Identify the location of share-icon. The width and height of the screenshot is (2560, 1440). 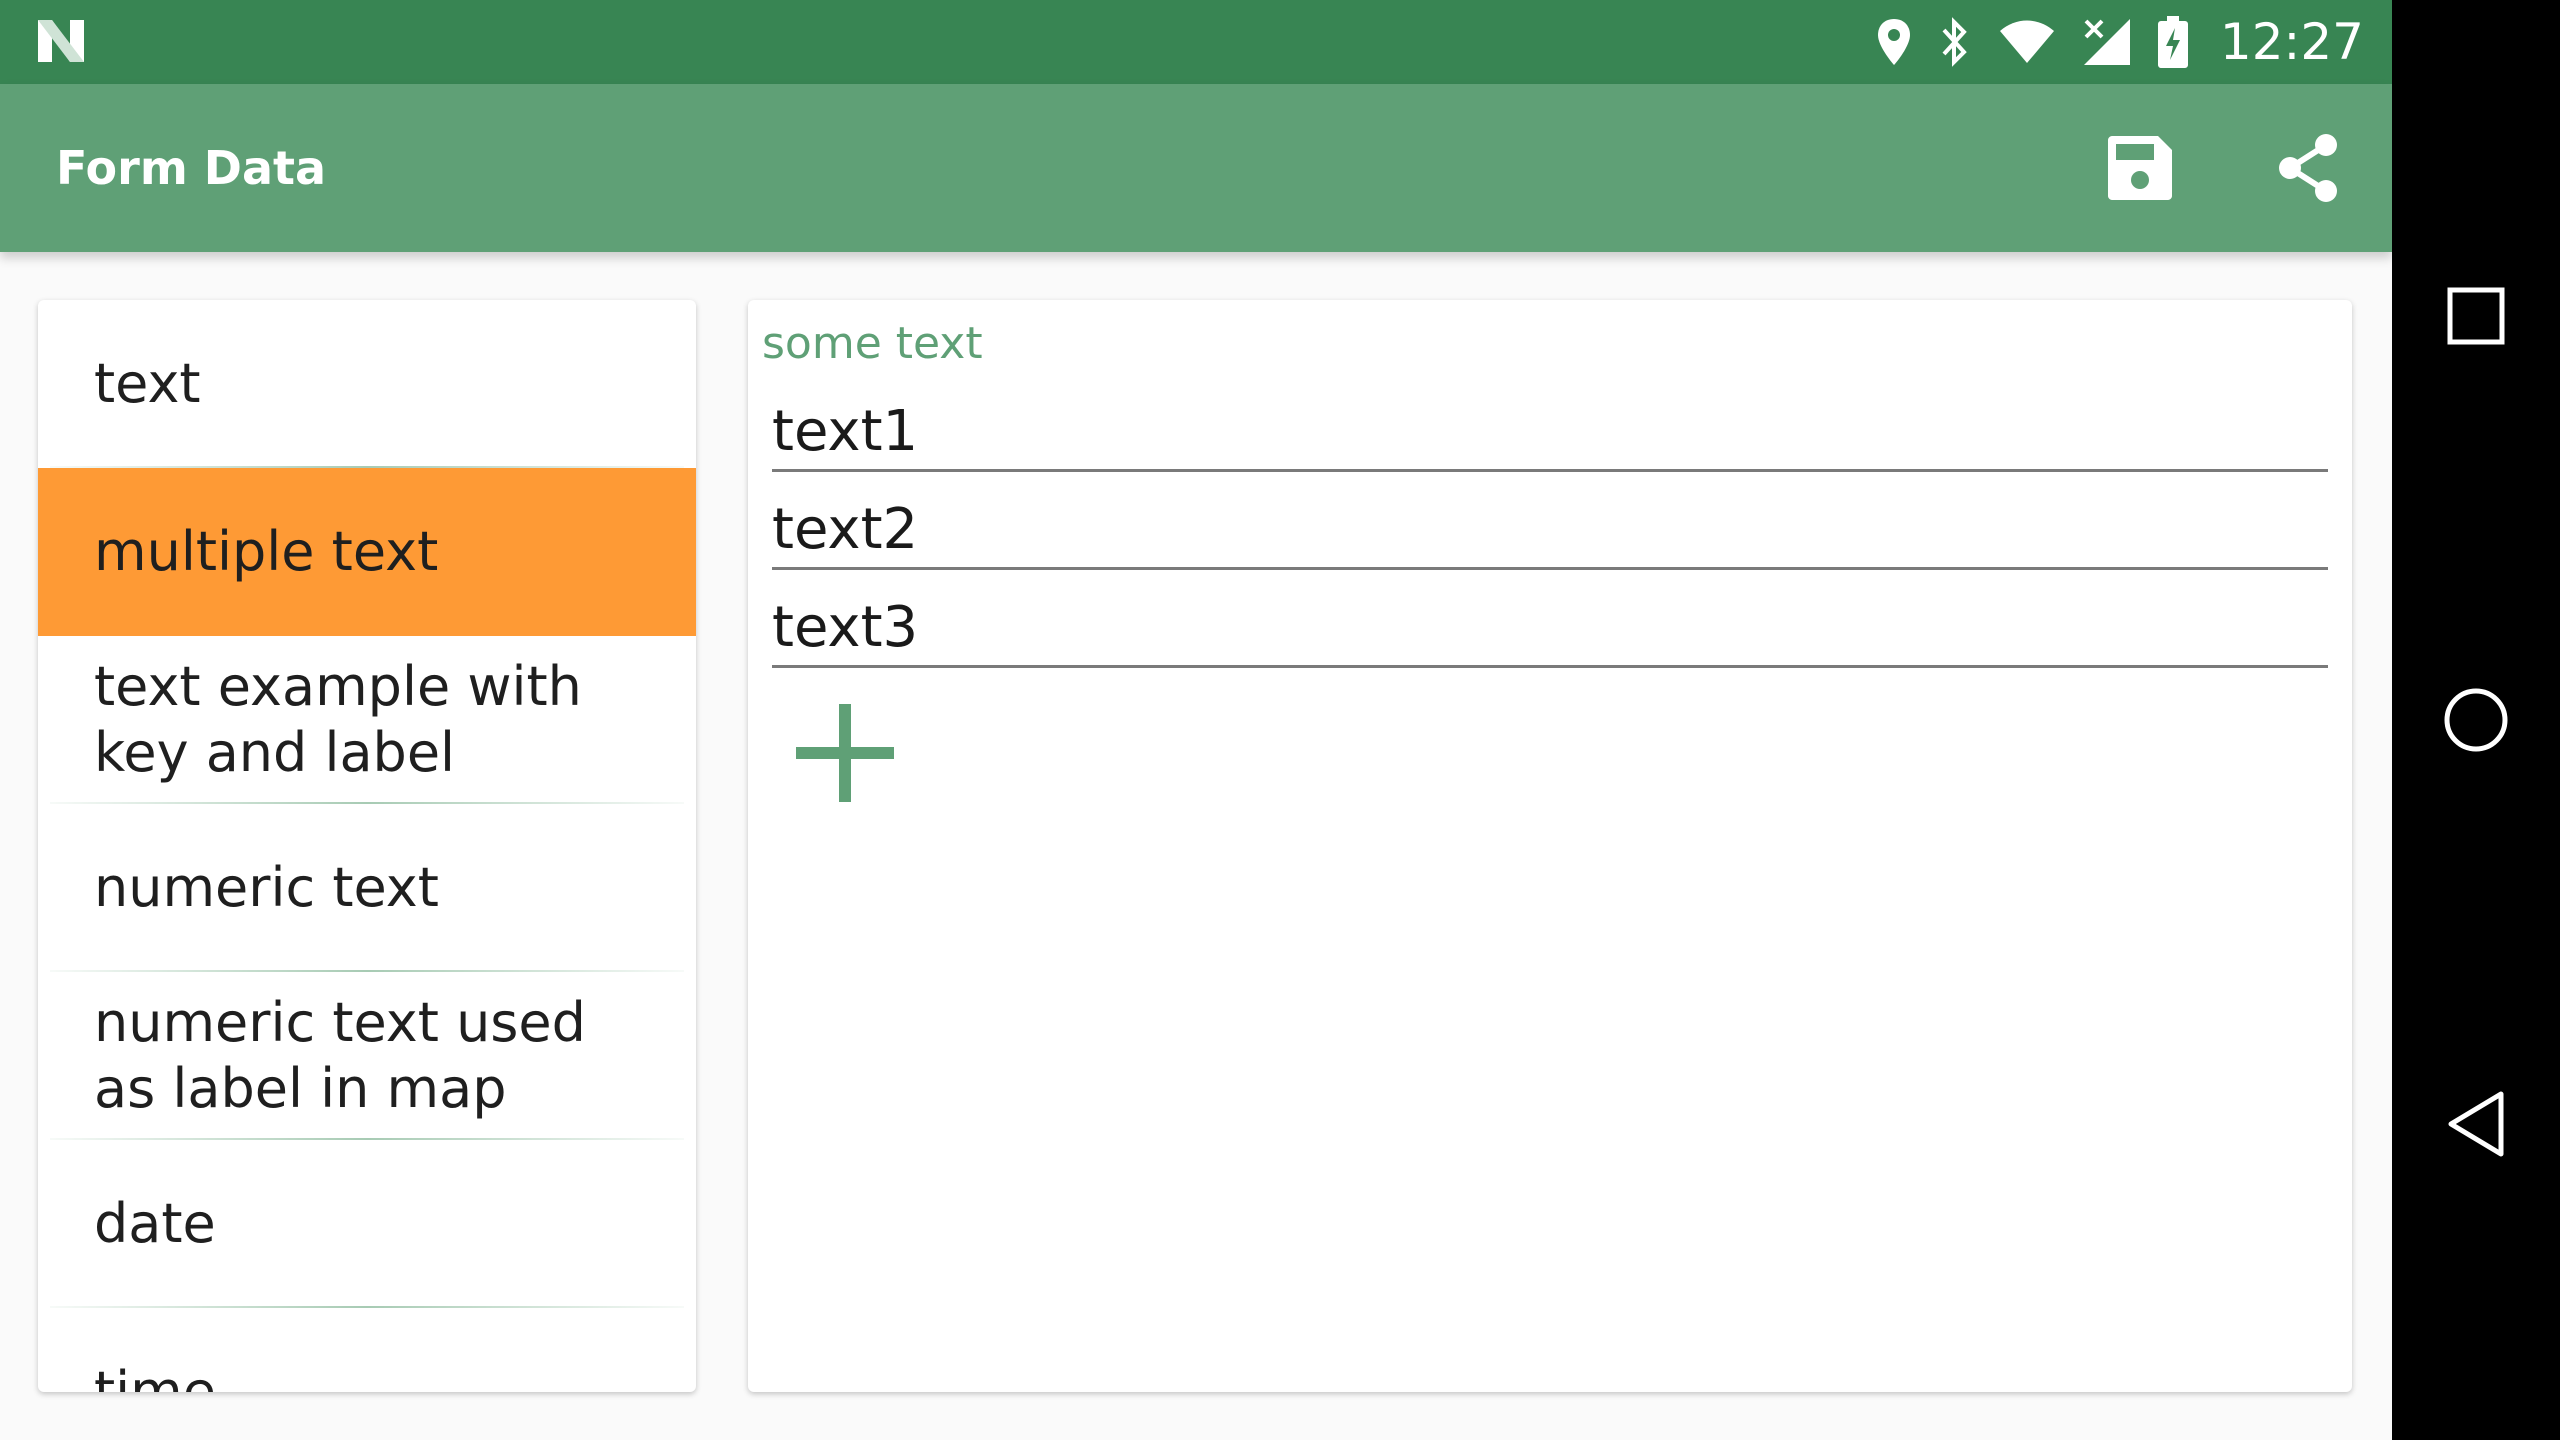
(2308, 168).